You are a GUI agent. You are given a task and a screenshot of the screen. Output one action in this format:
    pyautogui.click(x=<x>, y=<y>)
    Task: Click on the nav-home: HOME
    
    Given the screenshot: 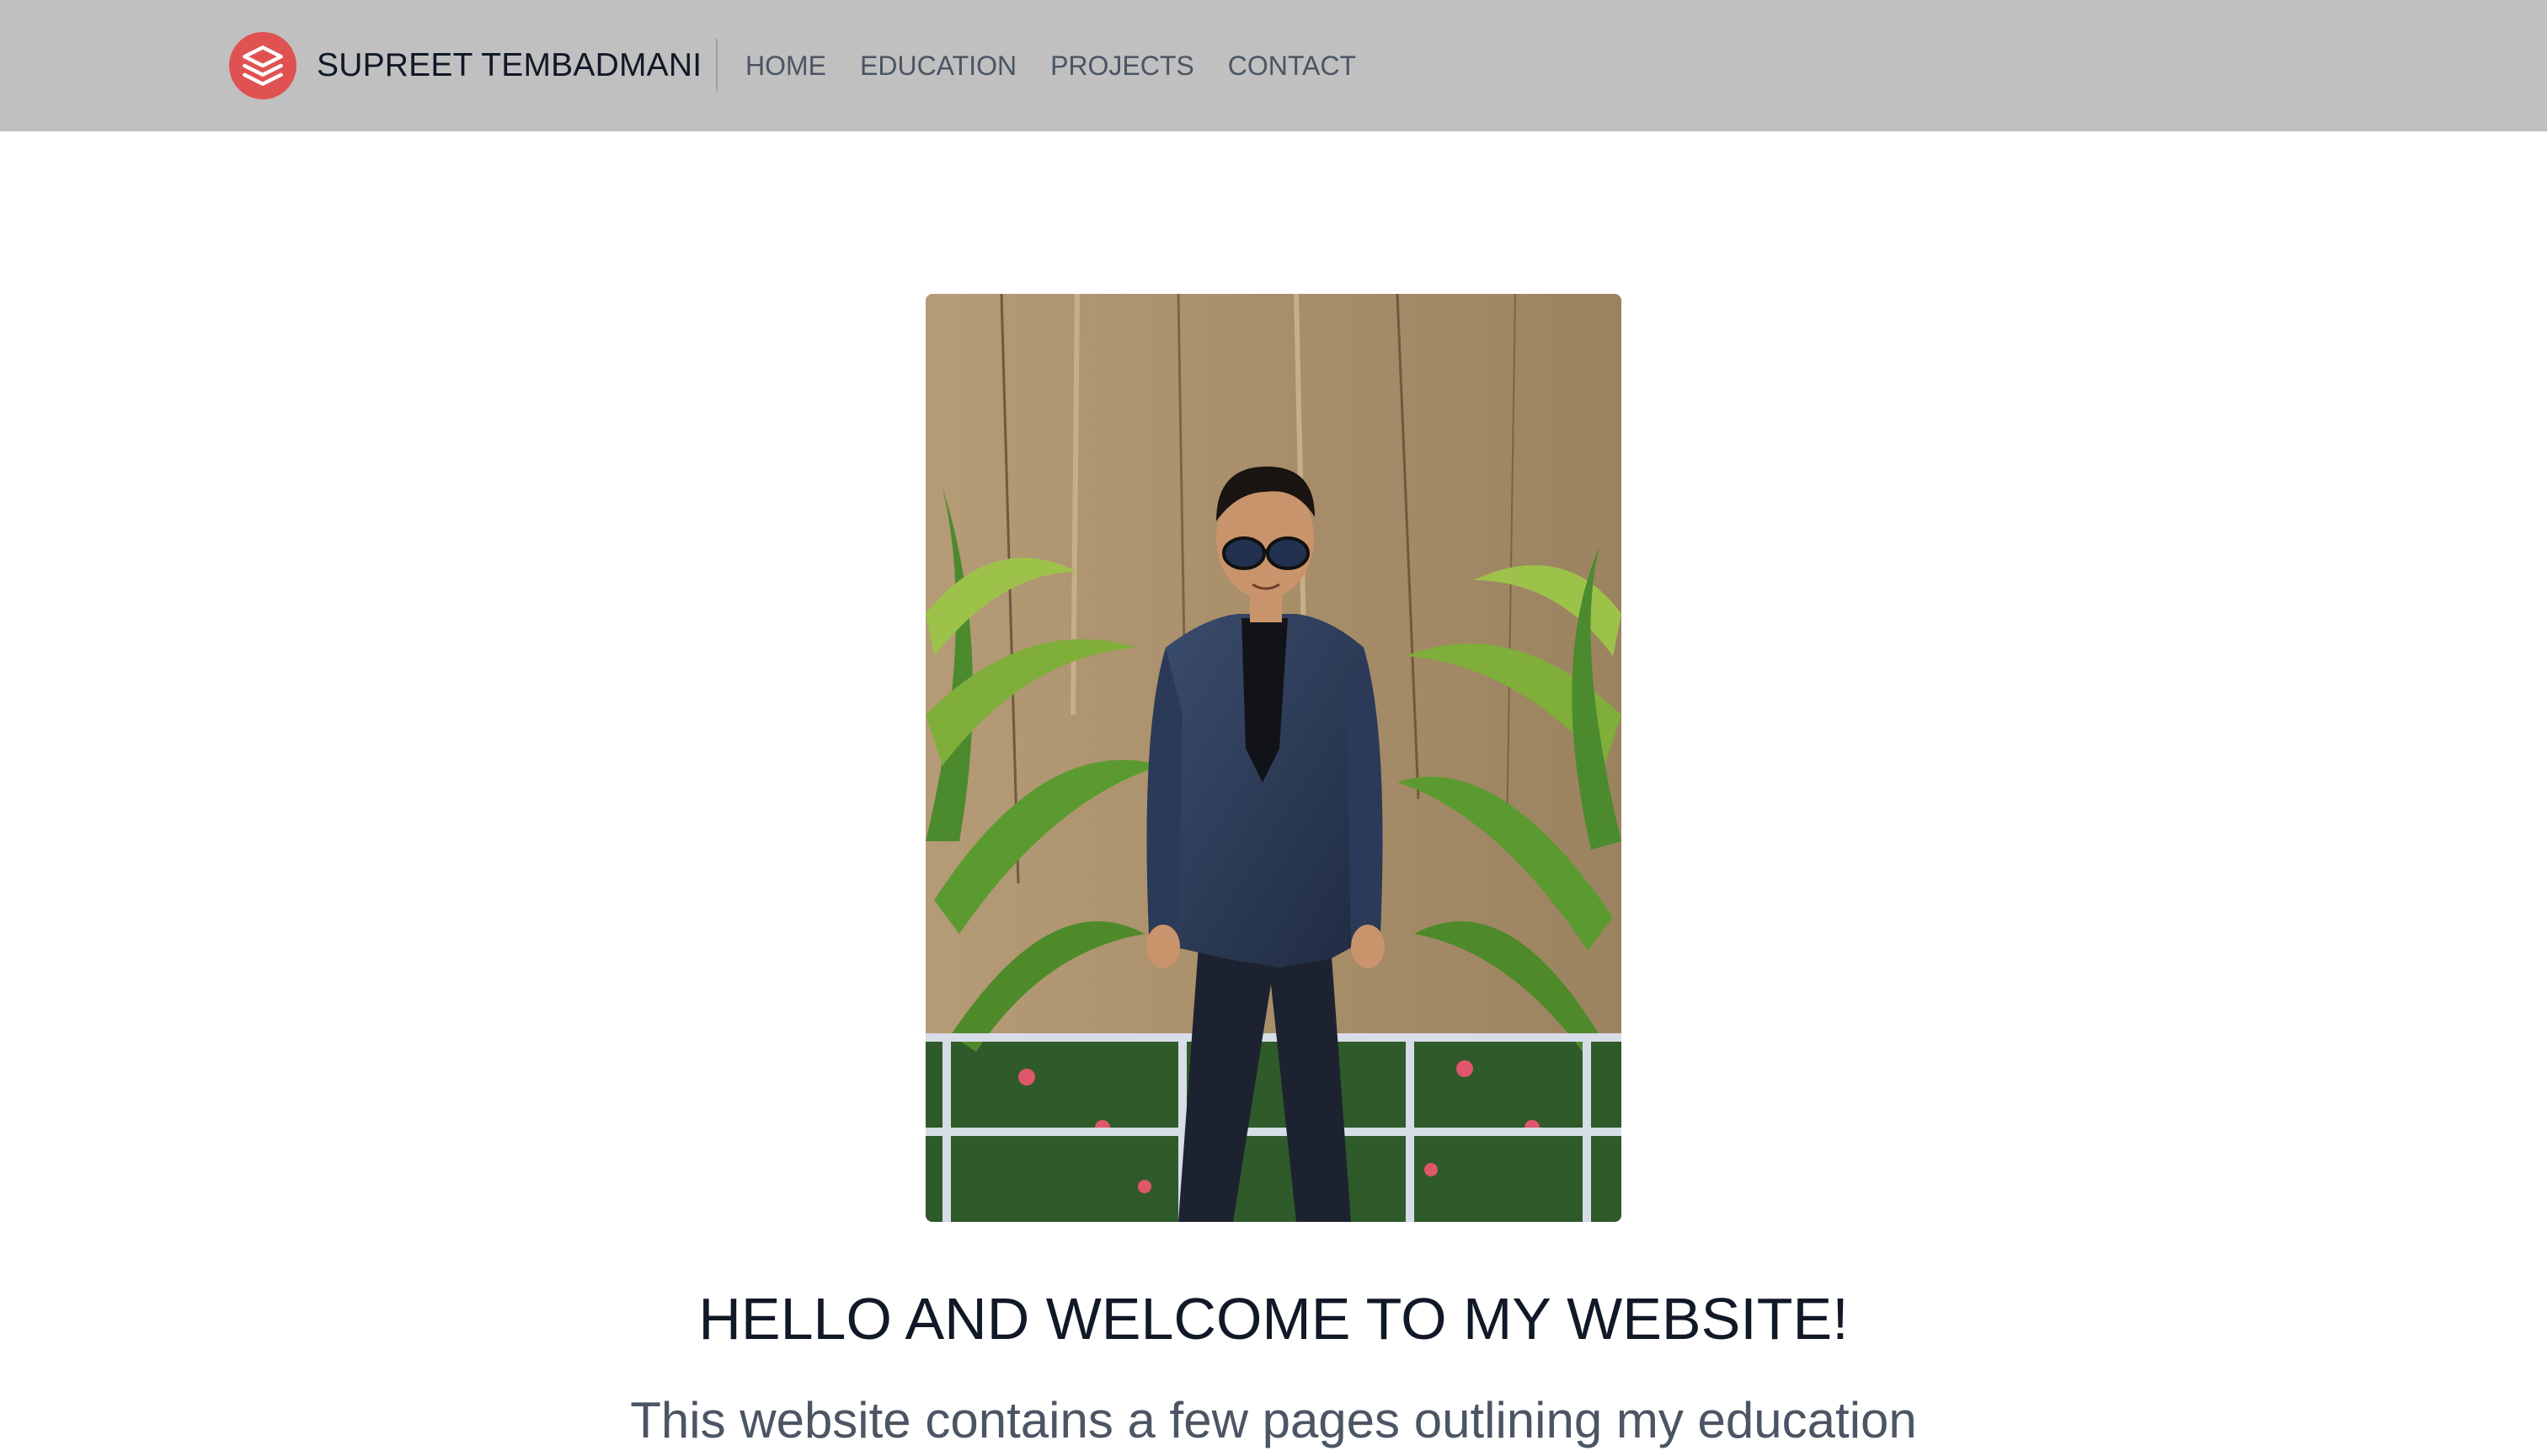 What is the action you would take?
    pyautogui.click(x=785, y=66)
    